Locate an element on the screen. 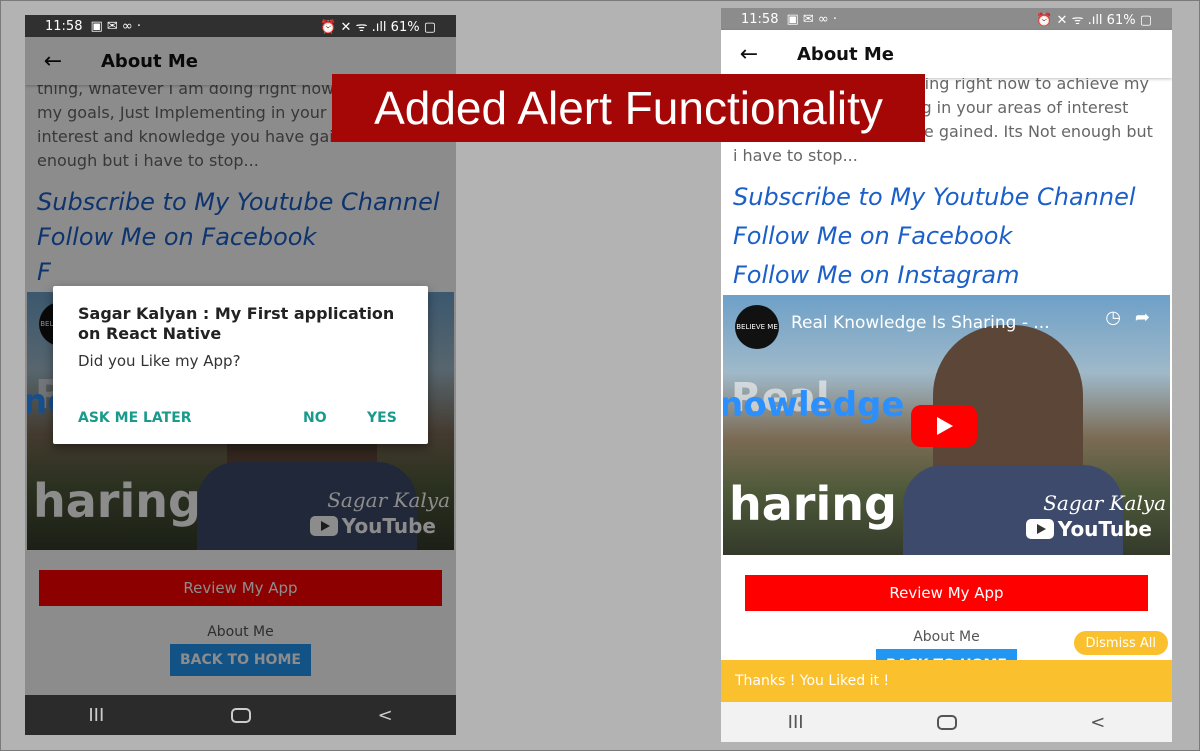 This screenshot has height=751, width=1200. yes-button: YES is located at coordinates (382, 418).